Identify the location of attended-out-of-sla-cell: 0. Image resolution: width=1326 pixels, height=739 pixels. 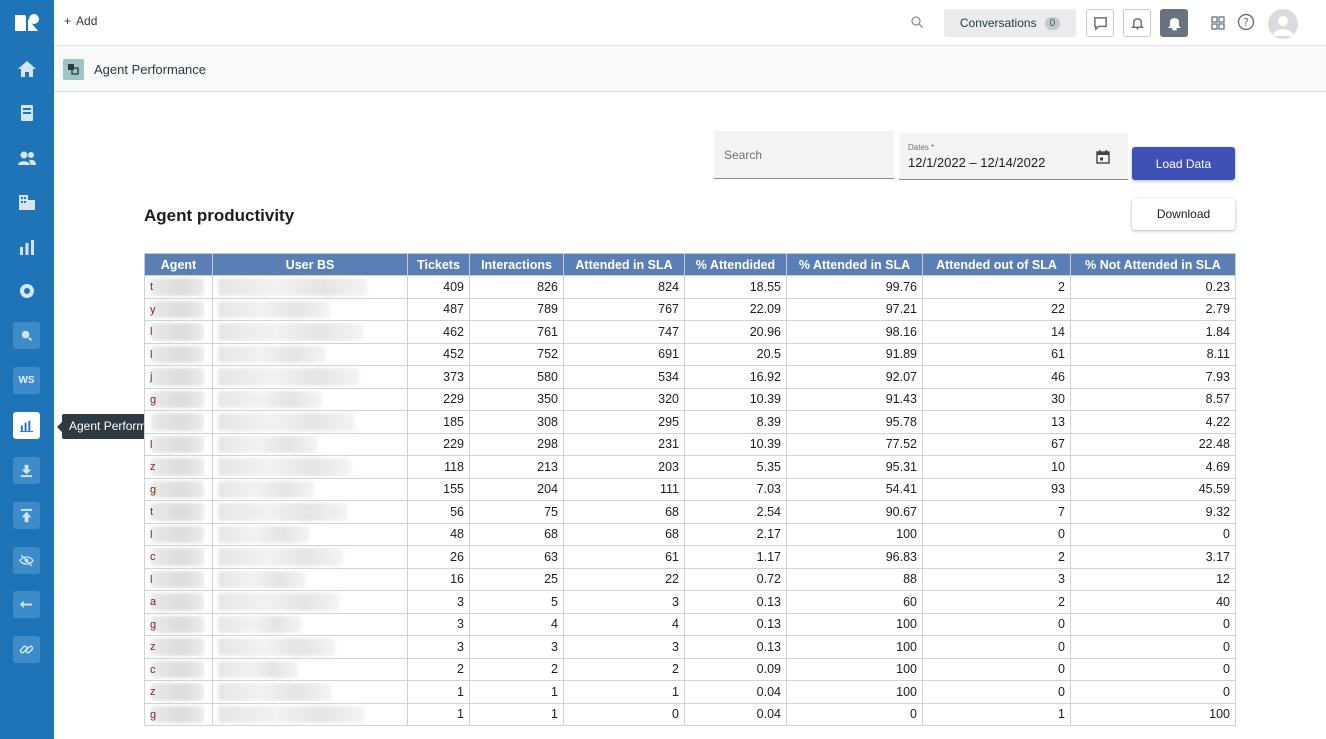
(996, 647).